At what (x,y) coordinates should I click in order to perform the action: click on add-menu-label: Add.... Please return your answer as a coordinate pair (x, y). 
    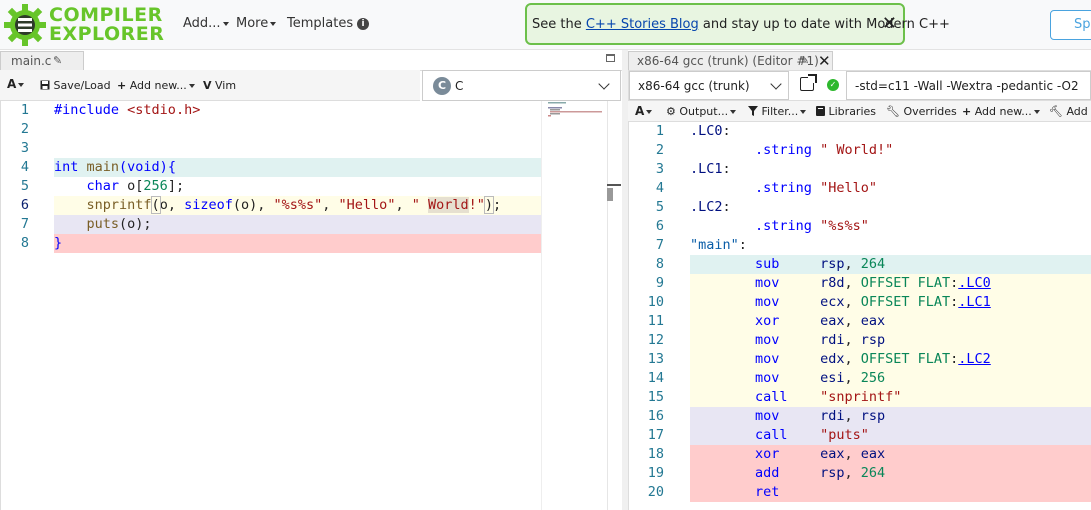
    Looking at the image, I should click on (202, 23).